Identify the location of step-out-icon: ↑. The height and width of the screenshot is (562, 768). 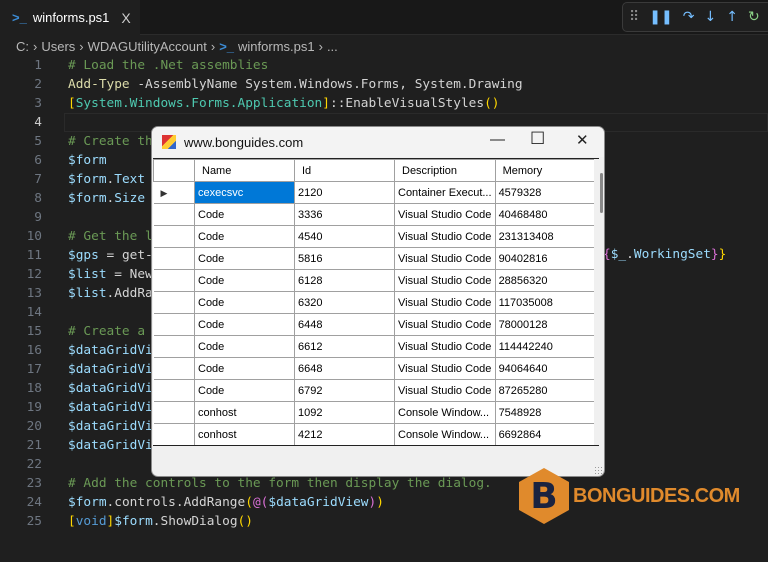
(732, 17).